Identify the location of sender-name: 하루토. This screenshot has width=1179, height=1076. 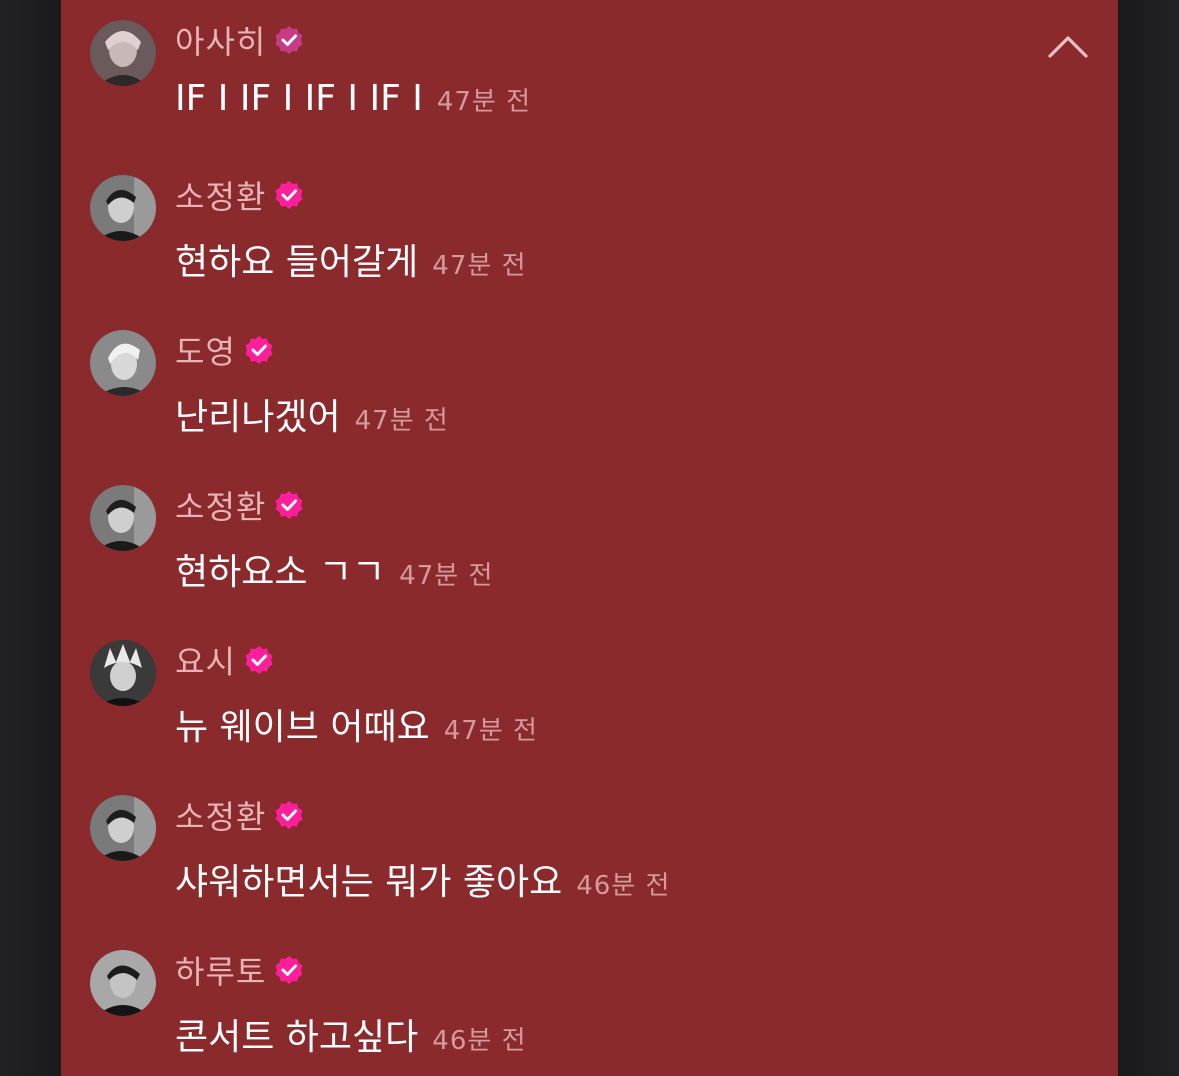
(221, 972).